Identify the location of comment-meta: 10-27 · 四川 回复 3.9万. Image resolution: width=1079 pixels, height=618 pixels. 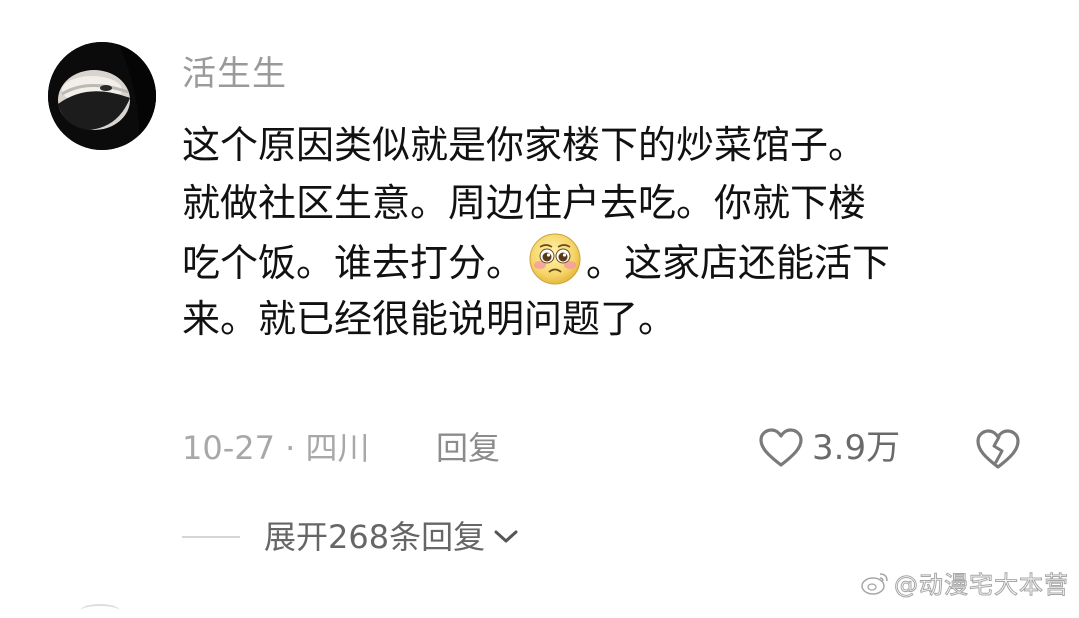
(612, 448).